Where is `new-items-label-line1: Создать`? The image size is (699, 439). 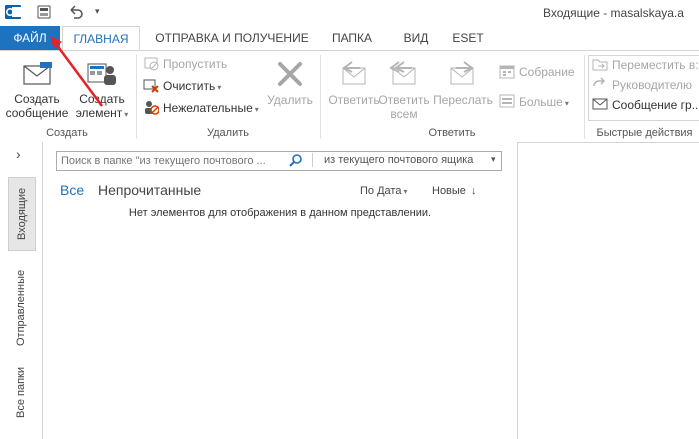 new-items-label-line1: Создать is located at coordinates (102, 99).